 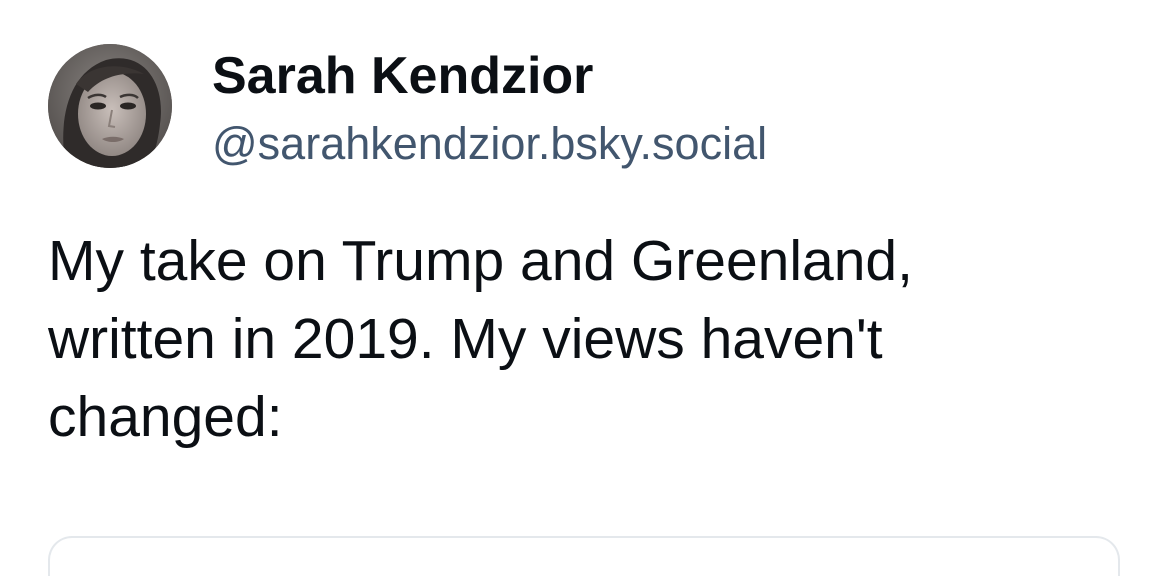 I want to click on author-display-name: Sarah Kendzior, so click(x=402, y=76).